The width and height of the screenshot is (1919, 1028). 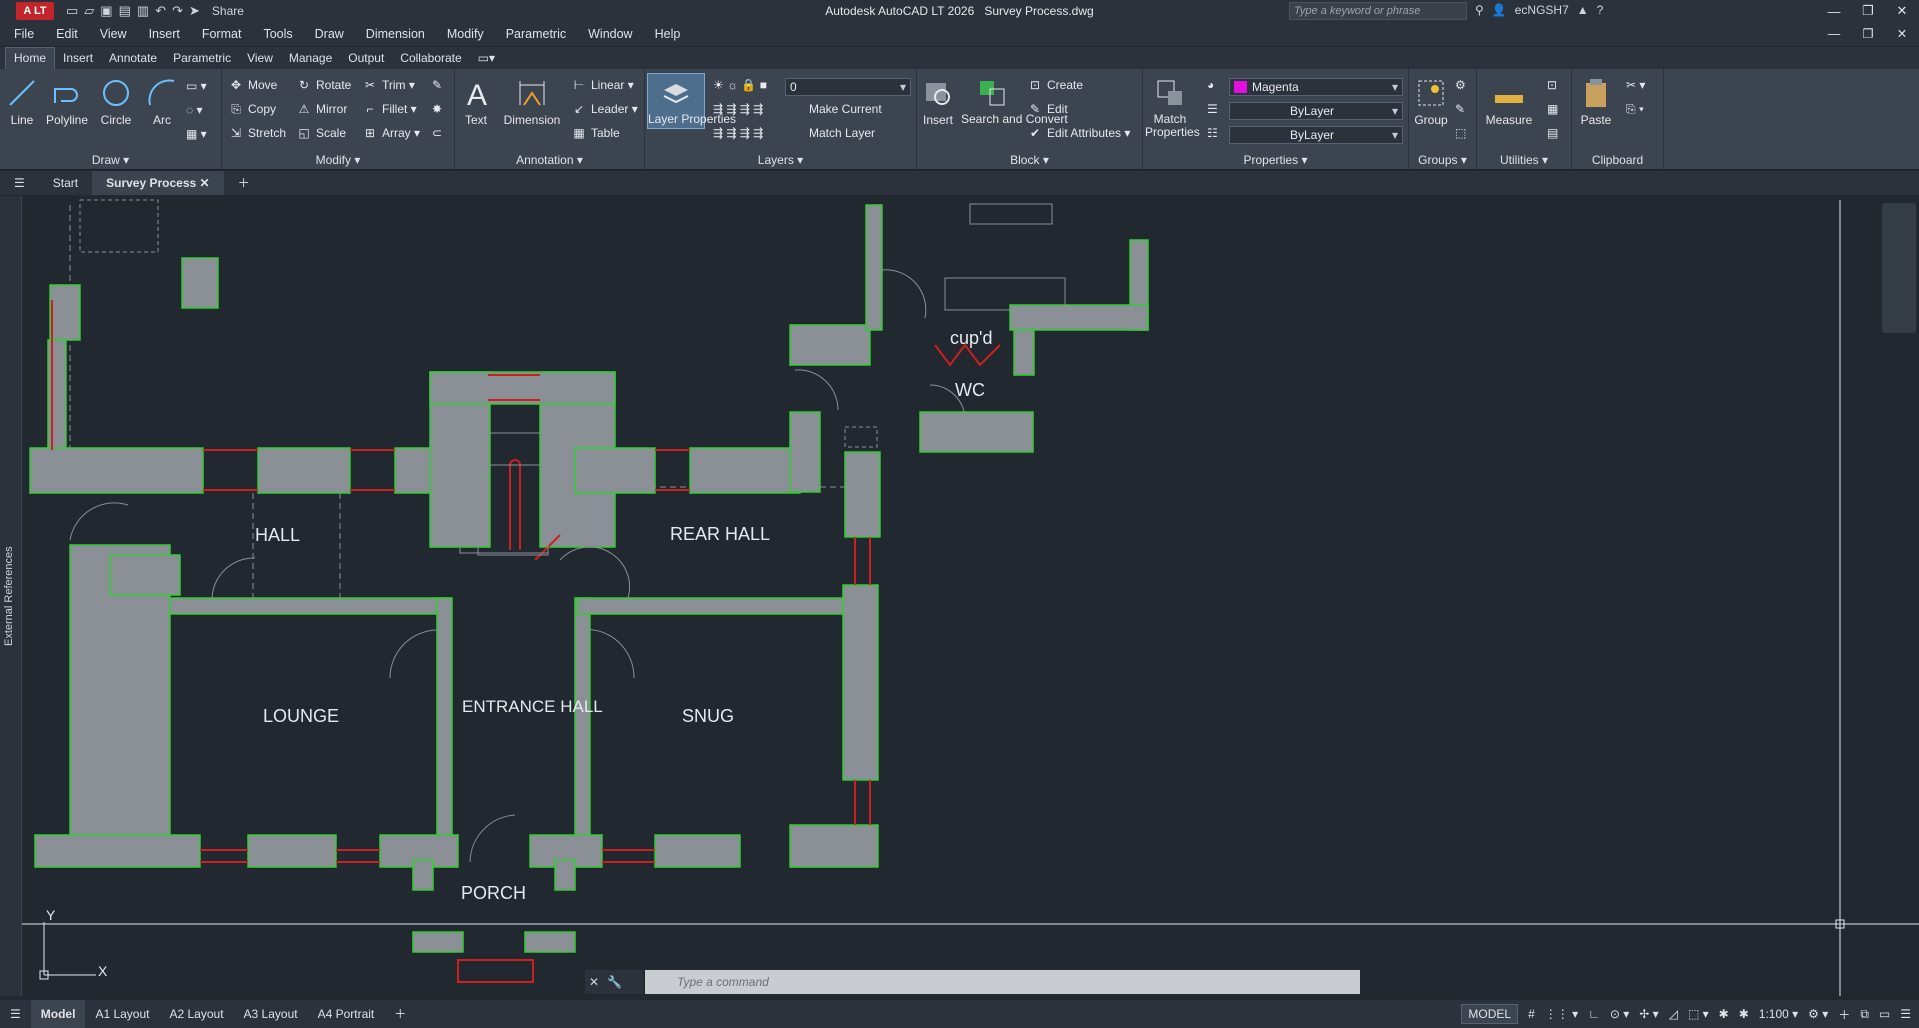 What do you see at coordinates (22, 102) in the screenshot?
I see `line-tool: Line` at bounding box center [22, 102].